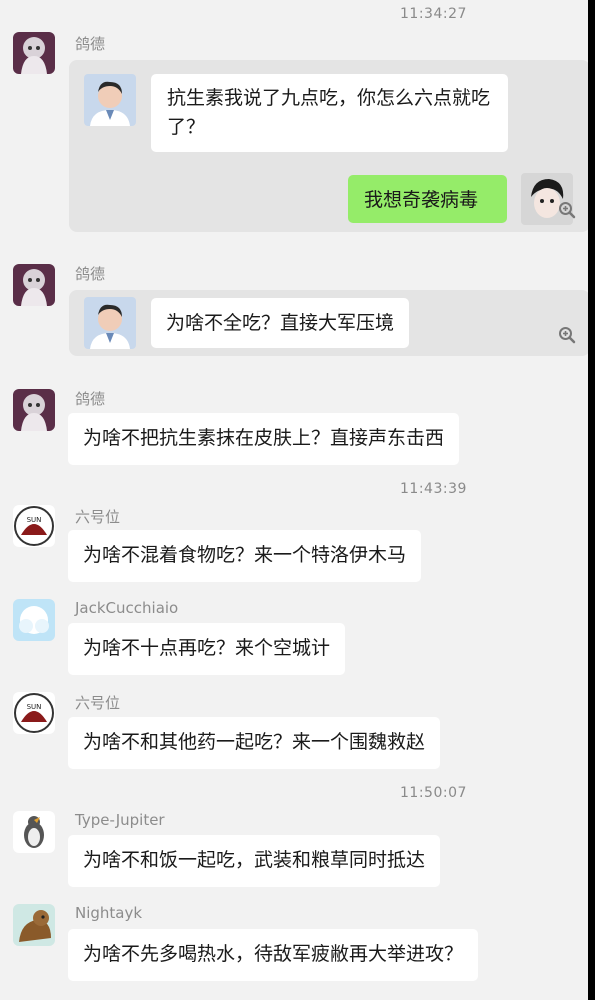 This screenshot has width=595, height=1000. Describe the element at coordinates (433, 793) in the screenshot. I see `timestamp: 11:50:07` at that location.